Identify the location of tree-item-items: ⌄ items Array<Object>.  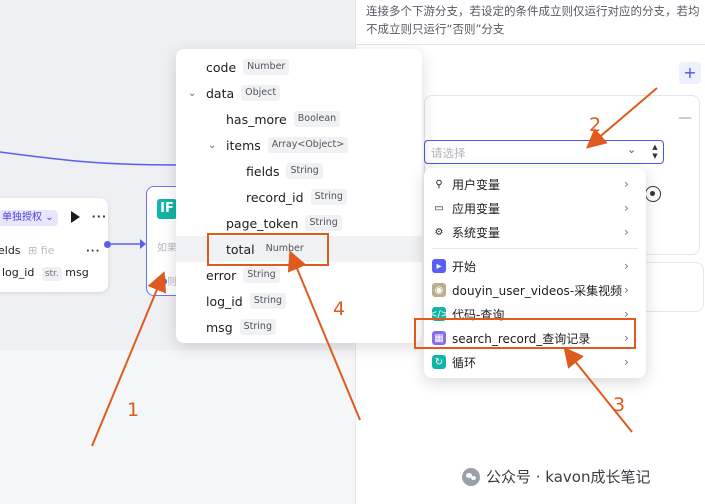
(299, 145).